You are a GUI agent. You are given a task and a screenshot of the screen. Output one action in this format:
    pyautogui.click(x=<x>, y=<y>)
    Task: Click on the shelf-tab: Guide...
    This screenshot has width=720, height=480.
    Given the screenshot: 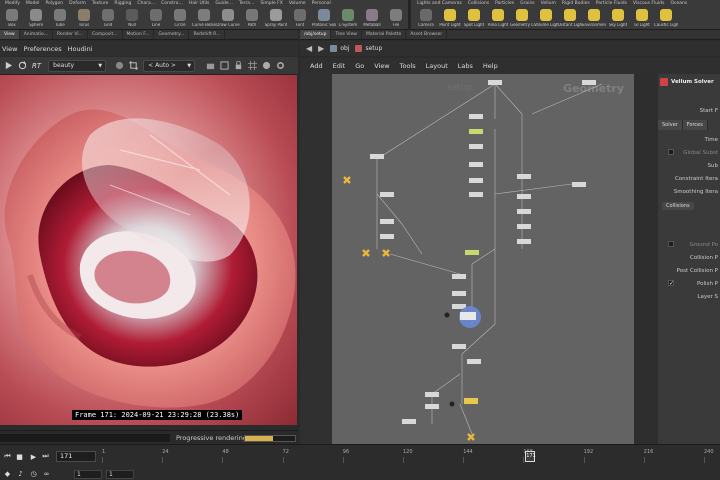 What is the action you would take?
    pyautogui.click(x=224, y=3)
    